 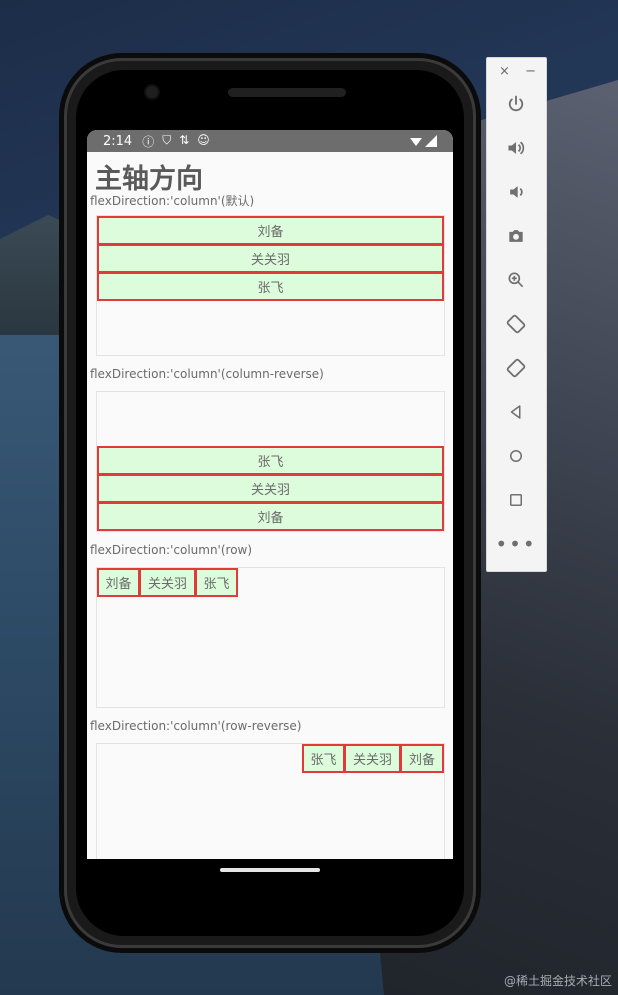 I want to click on screenshot-button, so click(x=516, y=236).